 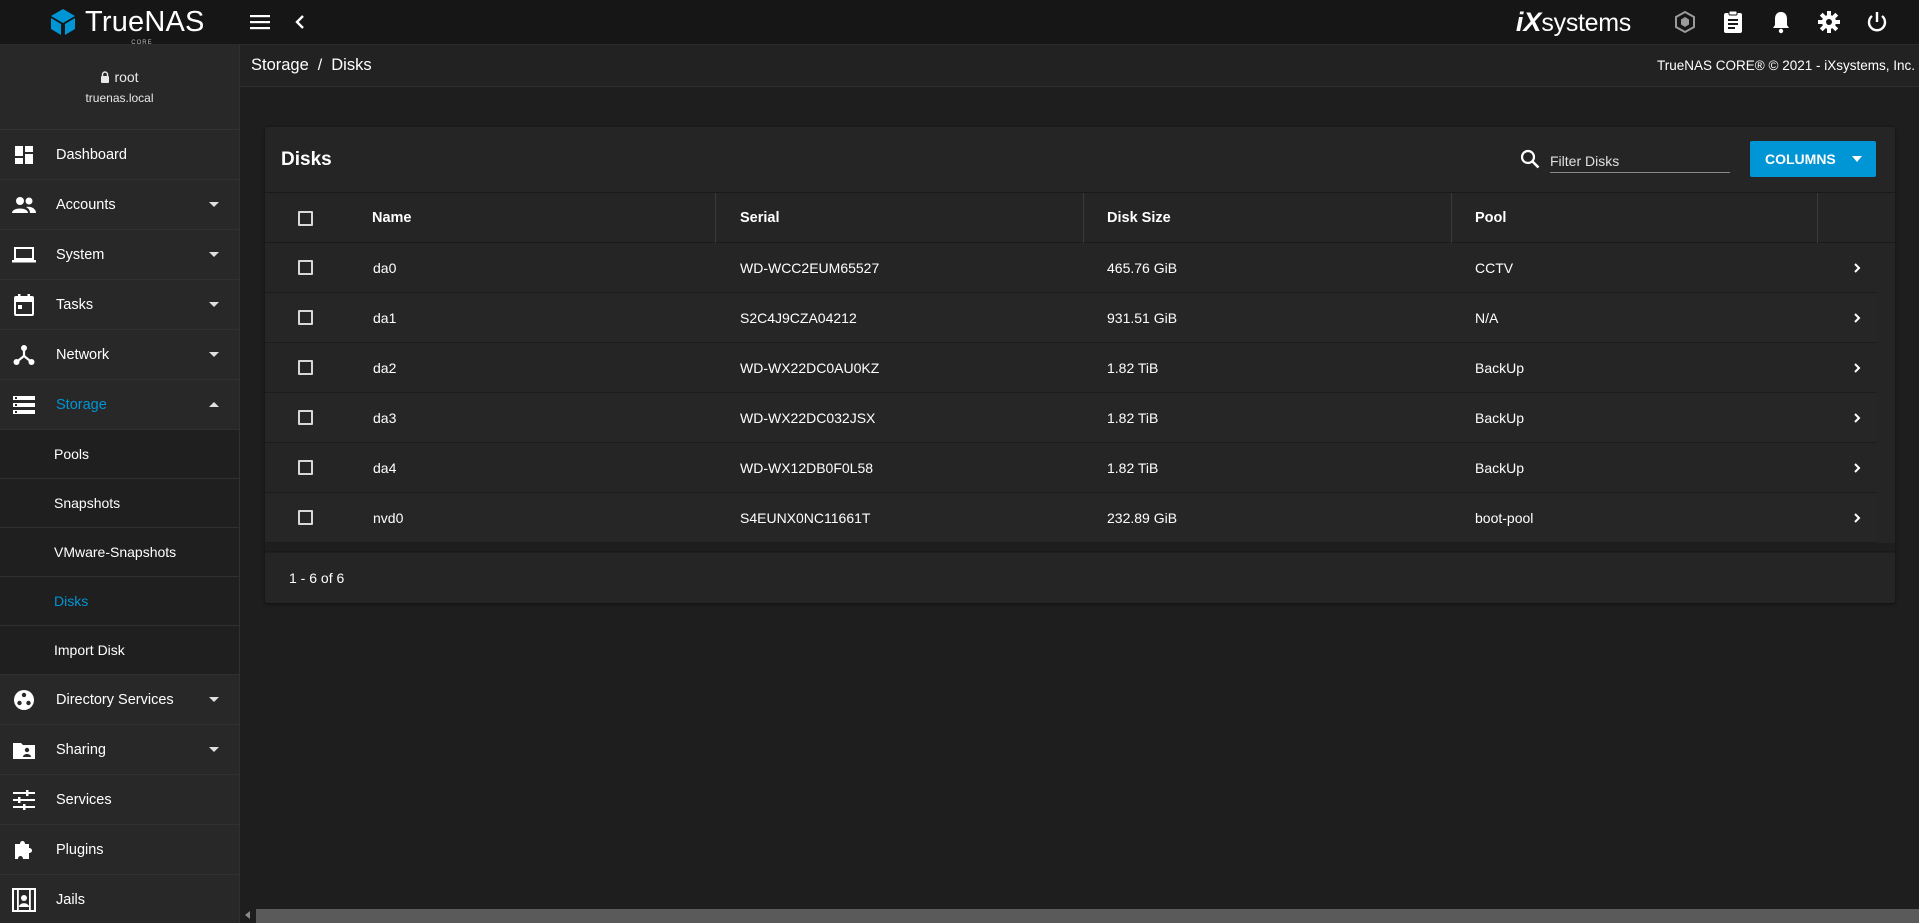 I want to click on sidebar-item-label: Directory Services, so click(x=115, y=699).